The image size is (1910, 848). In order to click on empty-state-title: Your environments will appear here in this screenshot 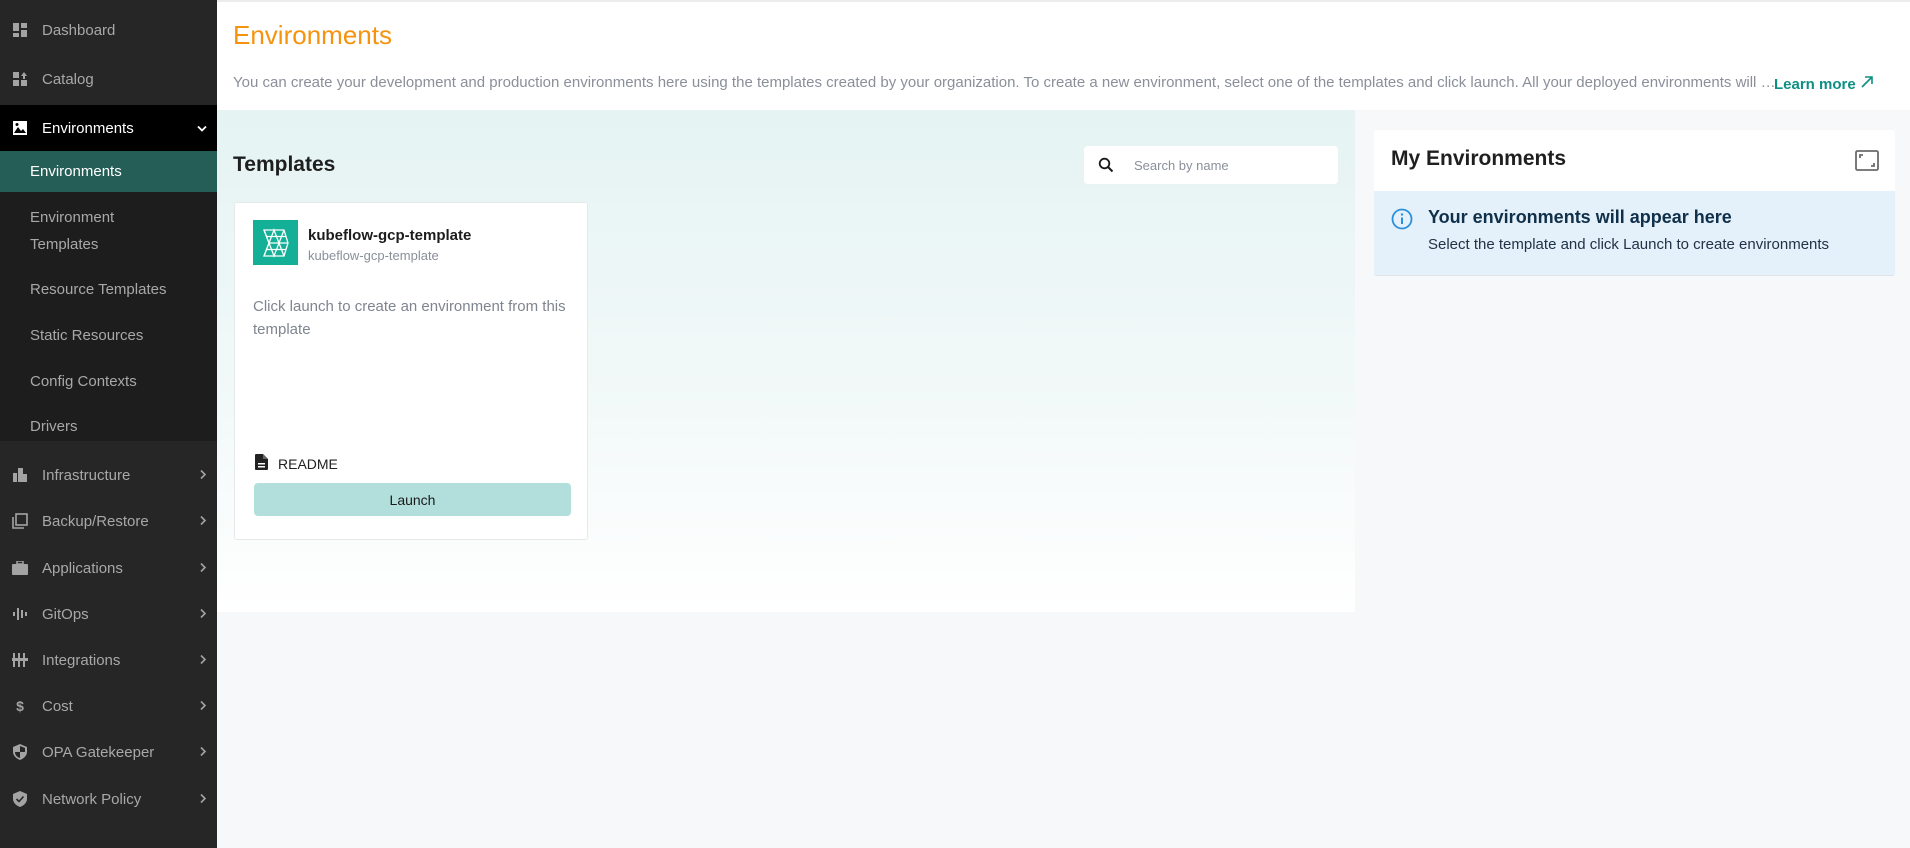, I will do `click(1580, 217)`.